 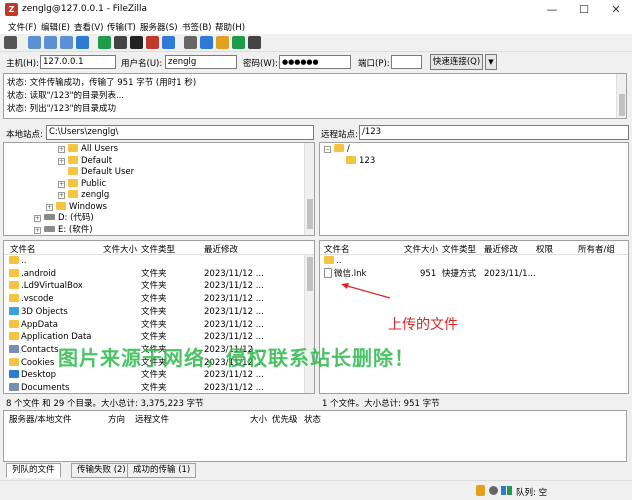 What do you see at coordinates (136, 42) in the screenshot?
I see `cancel-icon` at bounding box center [136, 42].